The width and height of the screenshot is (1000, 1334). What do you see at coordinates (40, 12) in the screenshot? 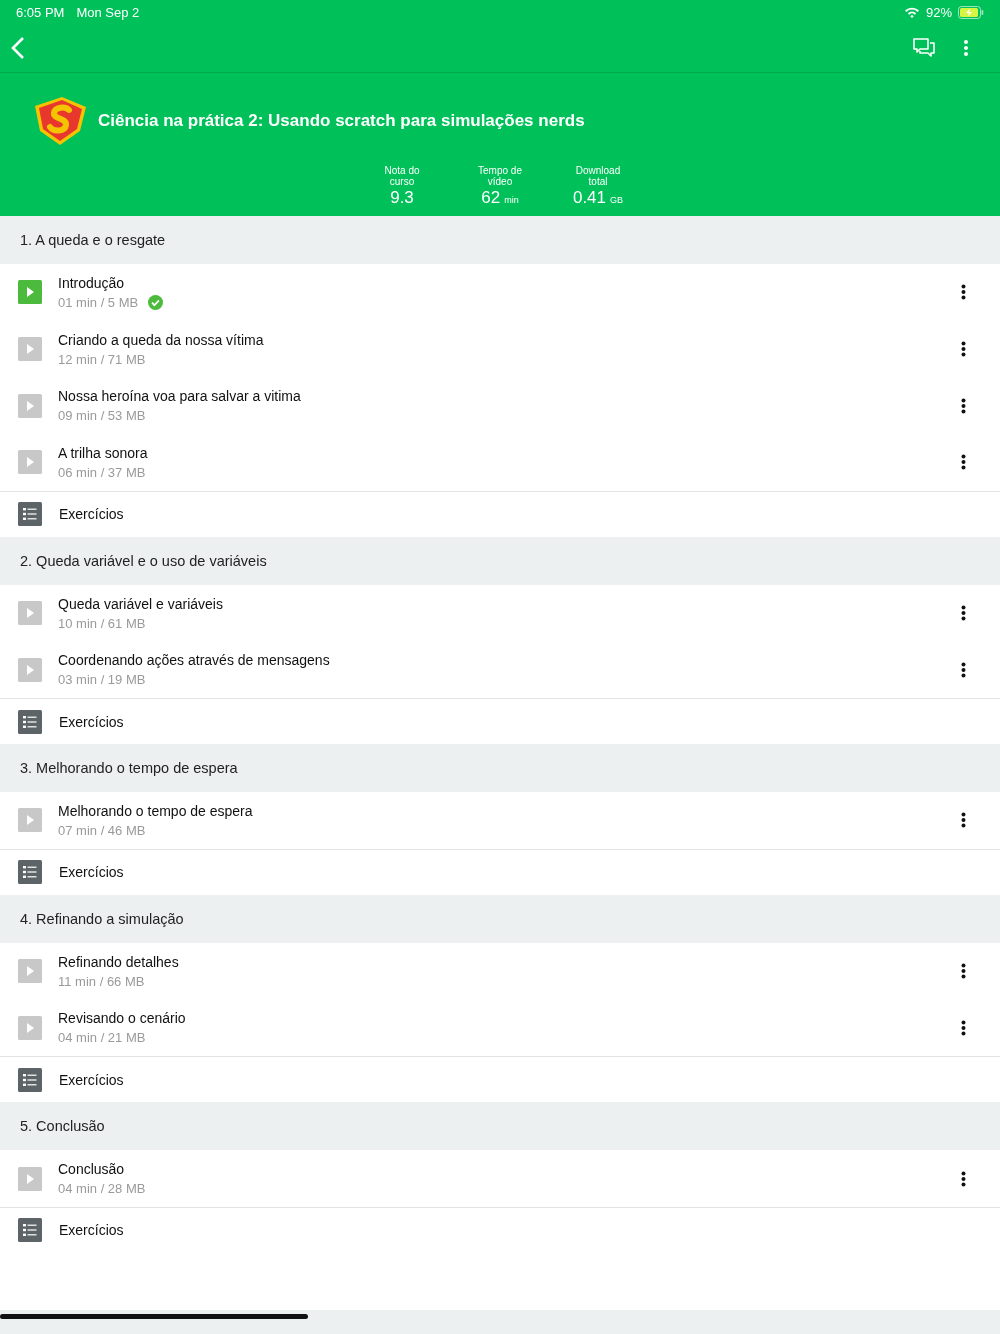
I see `status-time: 6:05 PM` at bounding box center [40, 12].